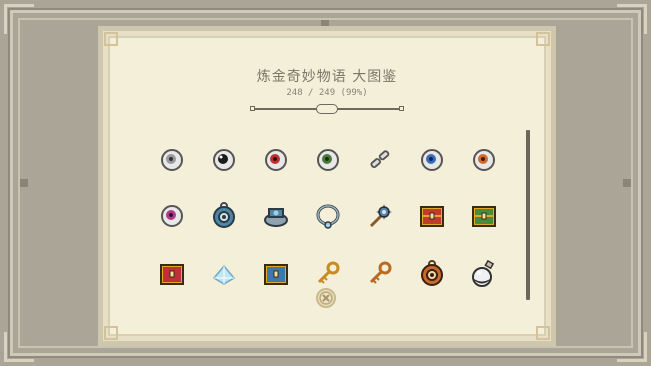  I want to click on eyeball-red-icon, so click(276, 160).